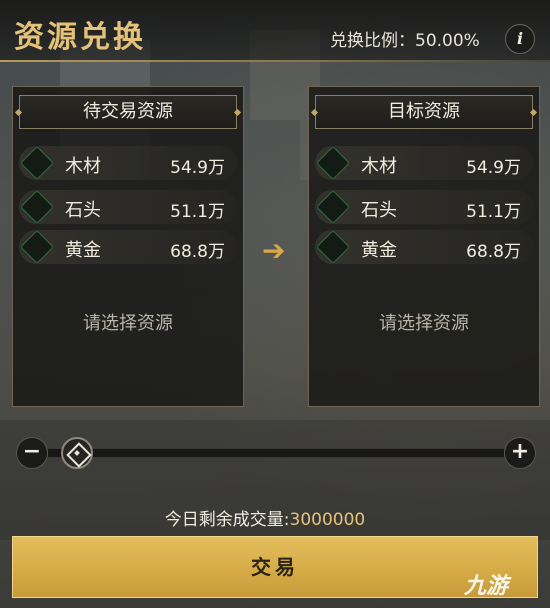 Image resolution: width=550 pixels, height=608 pixels. What do you see at coordinates (128, 112) in the screenshot?
I see `panel-title: 待交易资源` at bounding box center [128, 112].